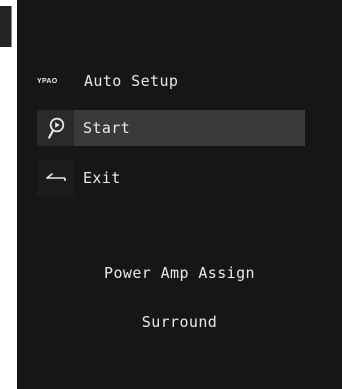 The width and height of the screenshot is (342, 389). Describe the element at coordinates (55, 128) in the screenshot. I see `microphone-icon` at that location.